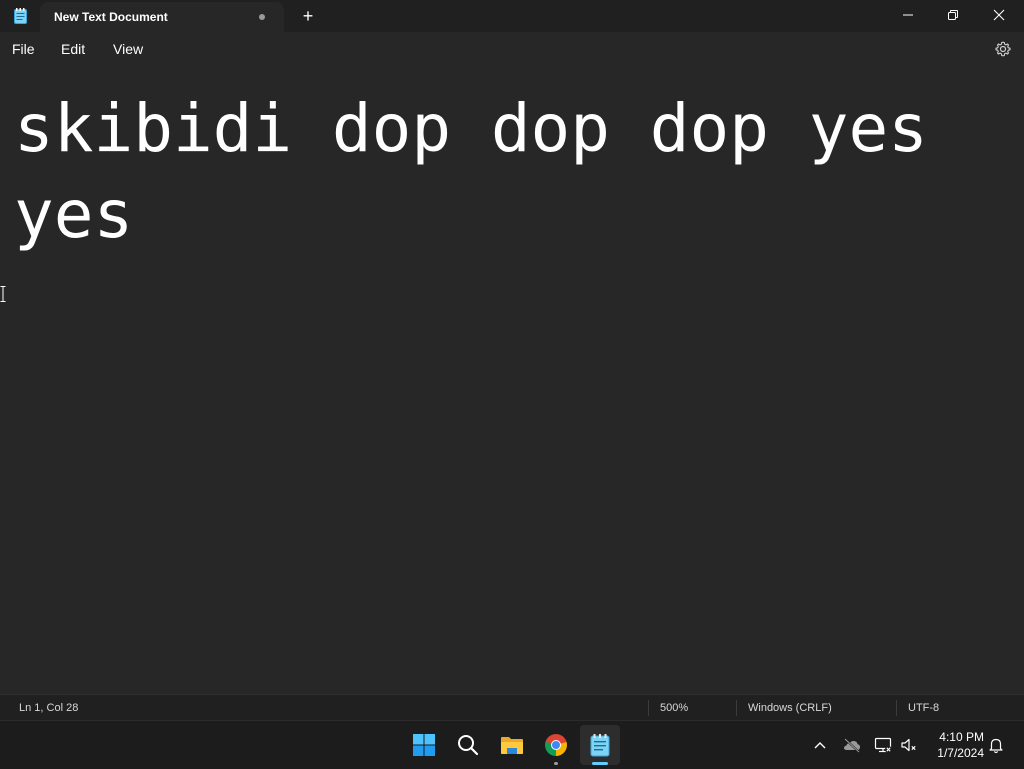  Describe the element at coordinates (909, 745) in the screenshot. I see `volume-muted-icon` at that location.